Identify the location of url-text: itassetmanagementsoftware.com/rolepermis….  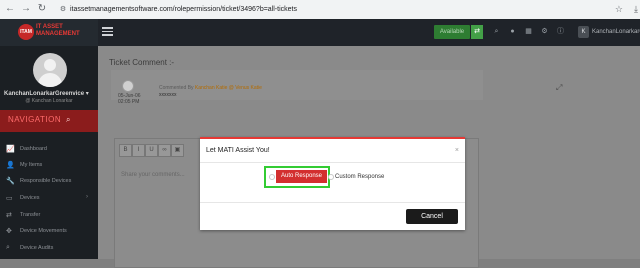
(183, 9).